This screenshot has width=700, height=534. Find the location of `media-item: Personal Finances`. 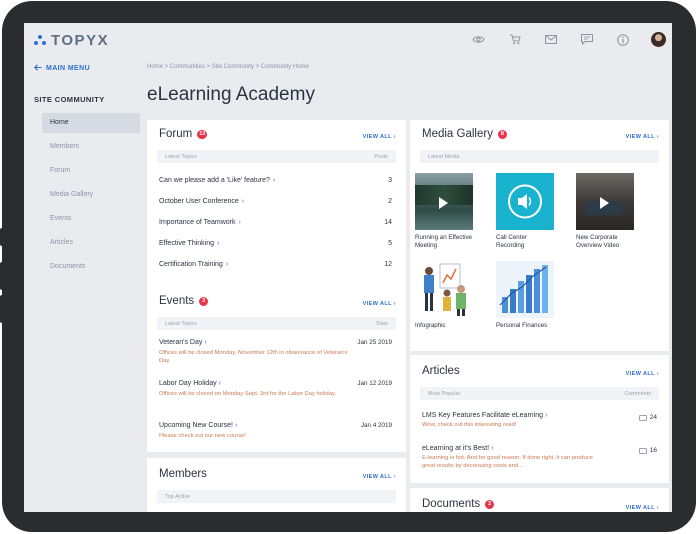

media-item: Personal Finances is located at coordinates (525, 295).